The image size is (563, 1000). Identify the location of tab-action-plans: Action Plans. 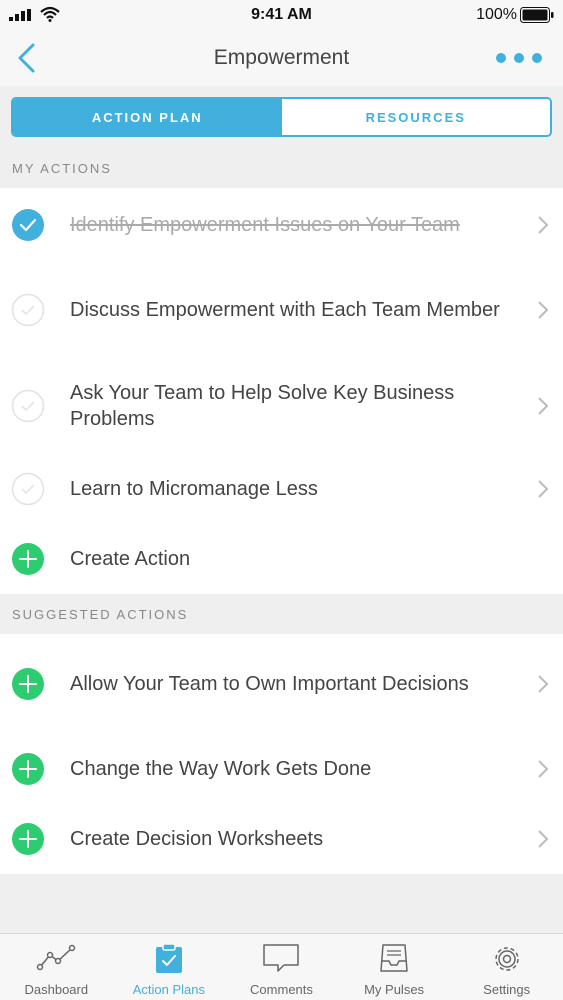
(169, 967).